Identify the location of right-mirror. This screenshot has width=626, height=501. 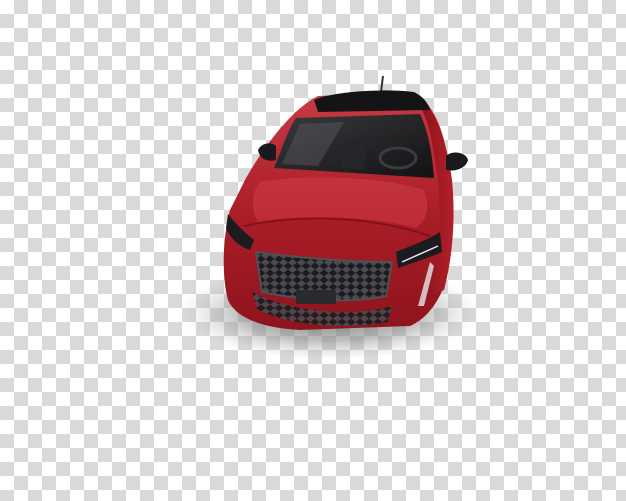
(457, 161).